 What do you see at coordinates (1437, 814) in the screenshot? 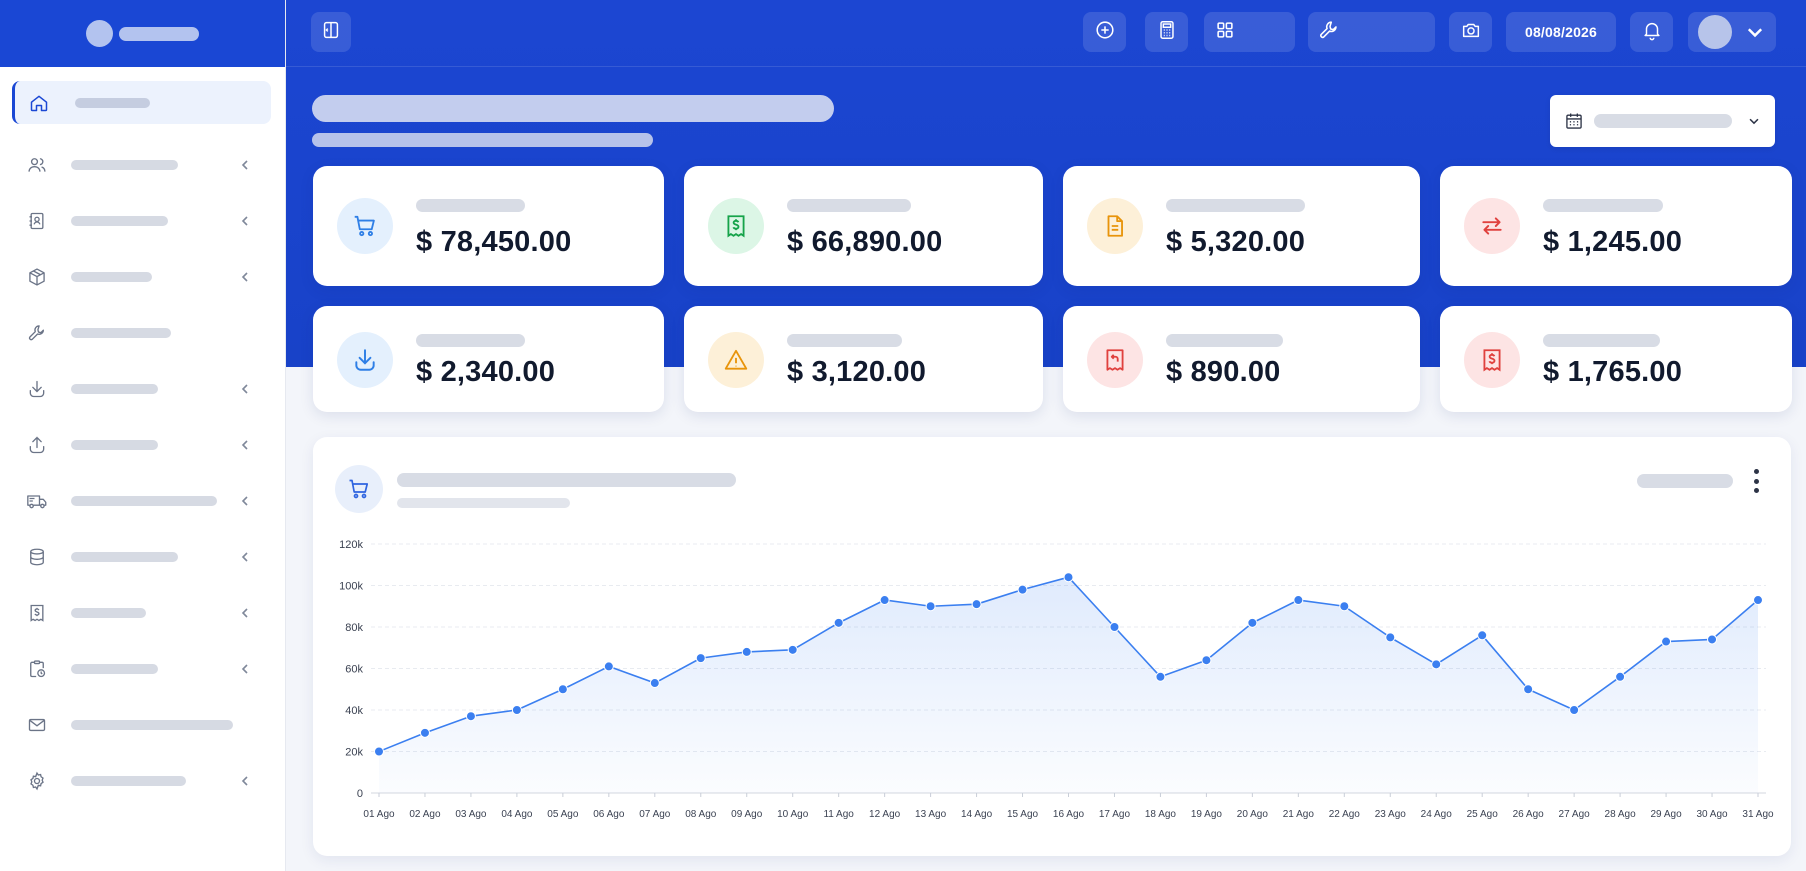
I see `x-tick-label: 24 Ago` at bounding box center [1437, 814].